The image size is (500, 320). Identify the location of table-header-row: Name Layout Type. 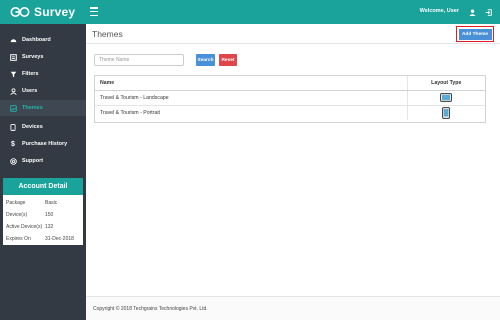
(290, 83).